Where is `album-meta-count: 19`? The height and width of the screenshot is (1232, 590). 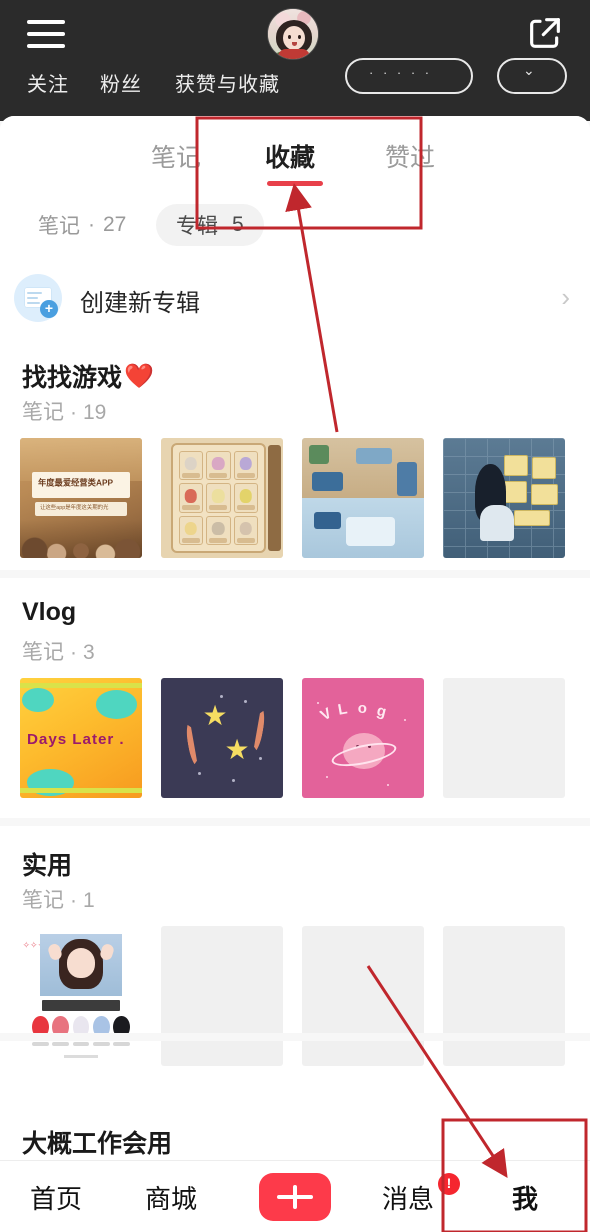
album-meta-count: 19 is located at coordinates (95, 412).